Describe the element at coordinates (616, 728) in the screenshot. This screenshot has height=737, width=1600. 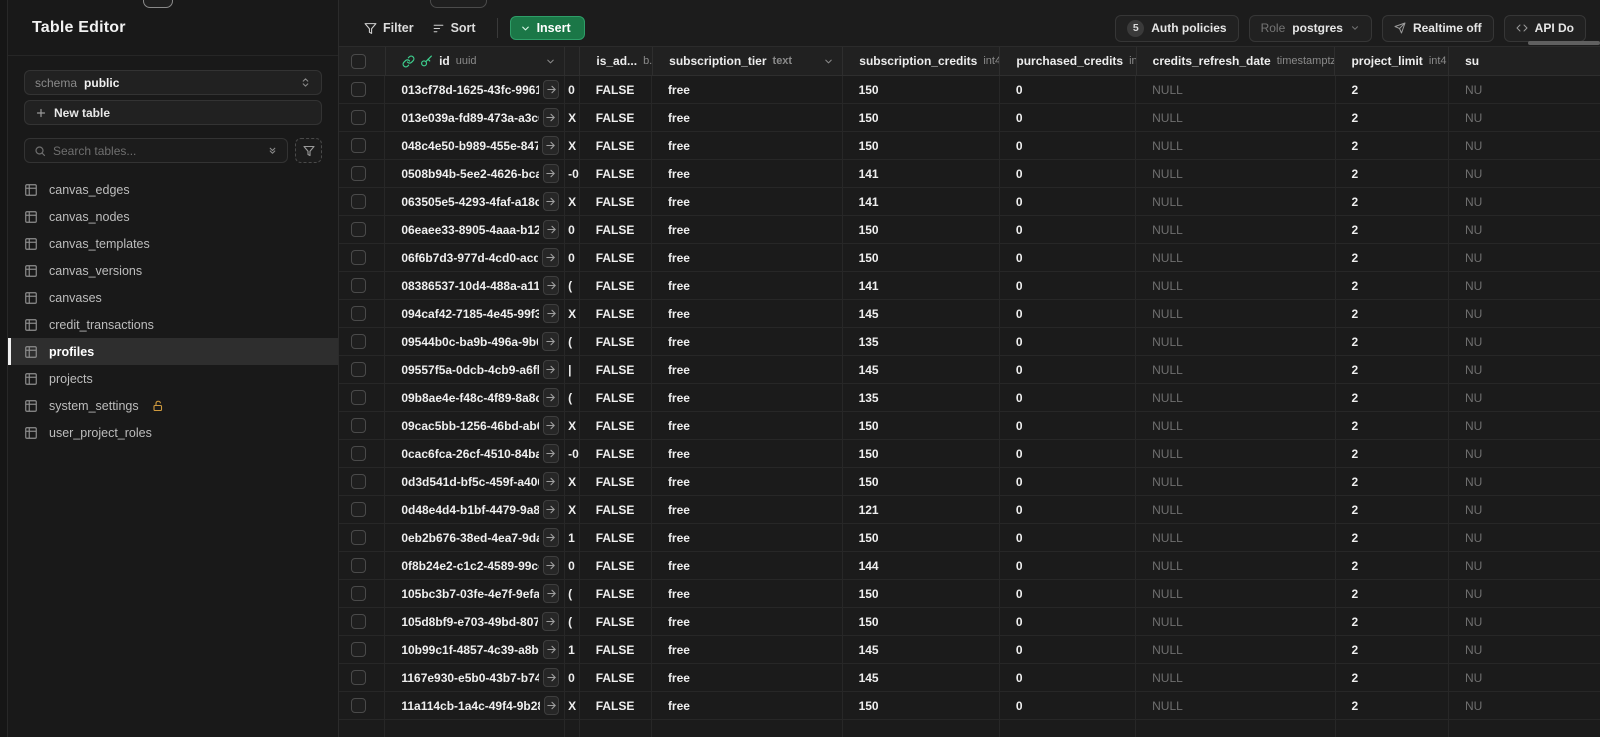
I see `cell-is-admin` at that location.